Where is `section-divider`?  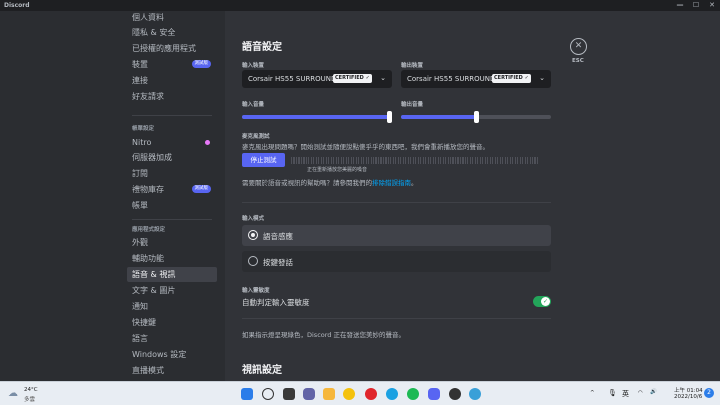
section-divider is located at coordinates (396, 202).